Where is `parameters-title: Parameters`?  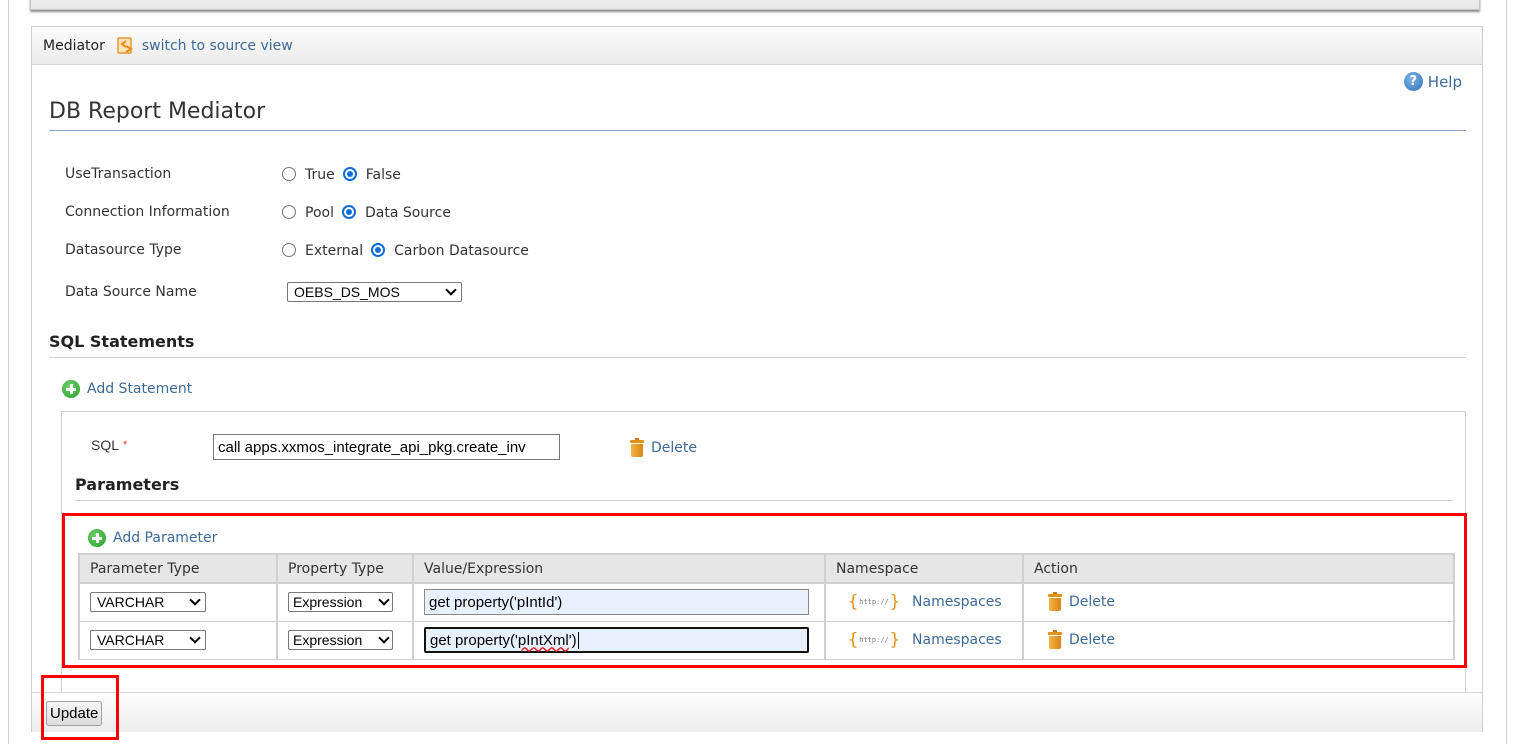 parameters-title: Parameters is located at coordinates (764, 488).